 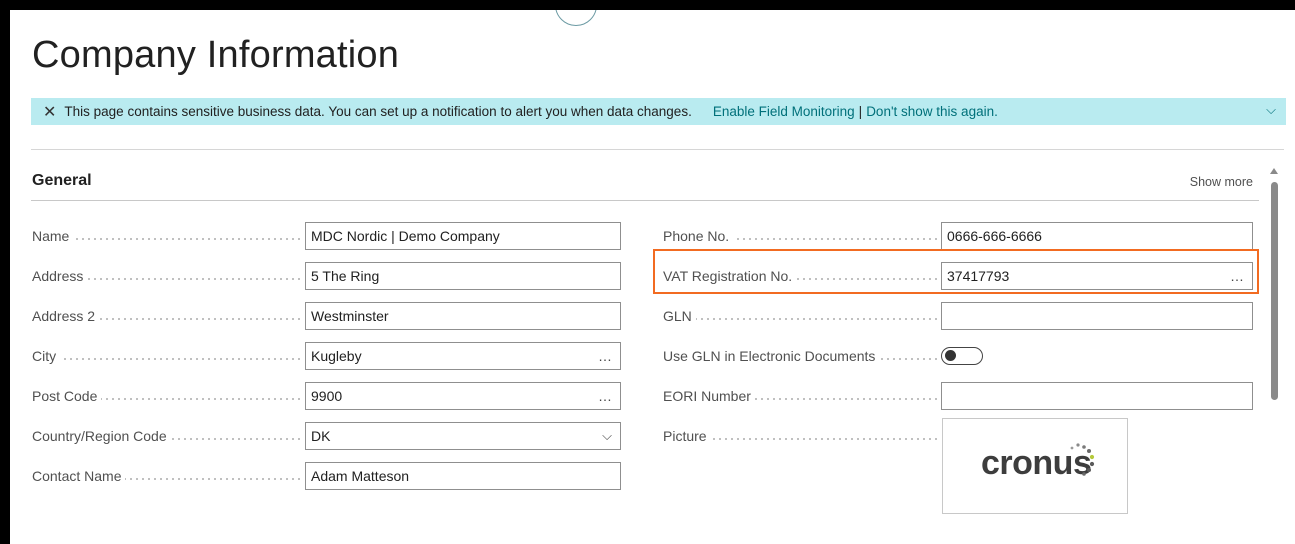 I want to click on field-label: Picture, so click(x=802, y=436).